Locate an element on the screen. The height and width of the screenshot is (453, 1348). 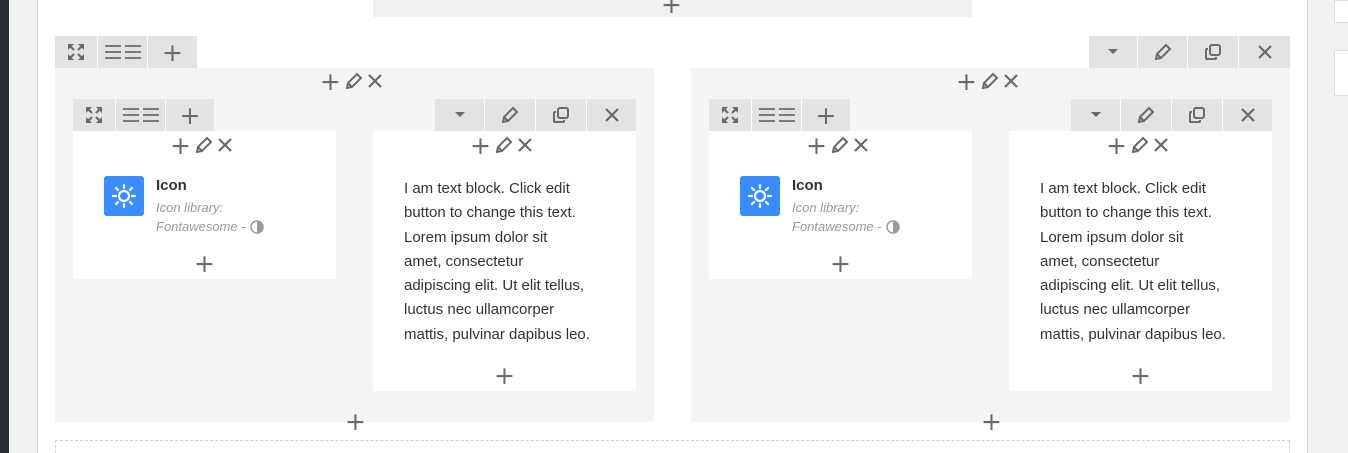
section-add-button: + is located at coordinates (172, 52).